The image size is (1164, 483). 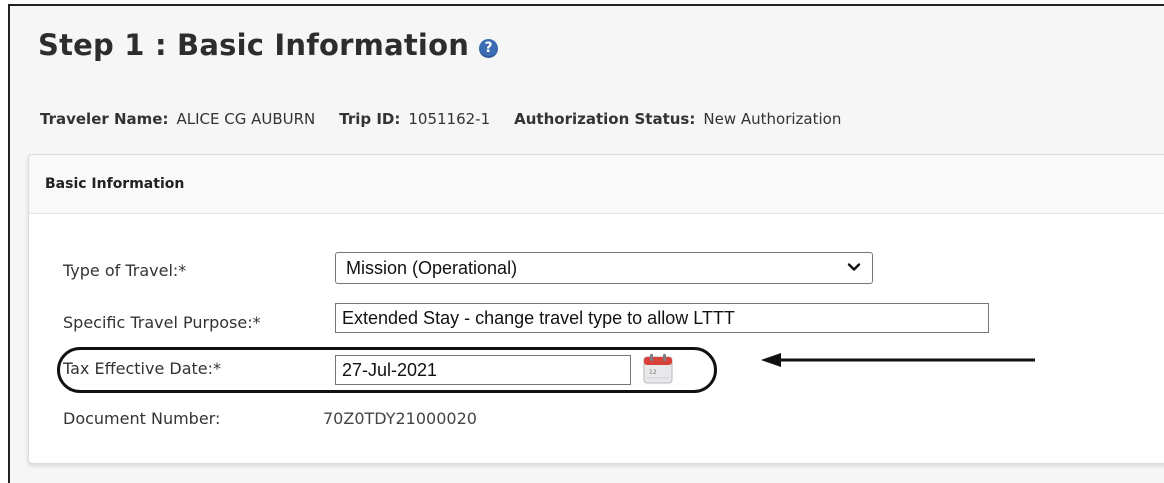 What do you see at coordinates (162, 322) in the screenshot?
I see `specific-travel-purpose-label: Specific Travel Purpose:*` at bounding box center [162, 322].